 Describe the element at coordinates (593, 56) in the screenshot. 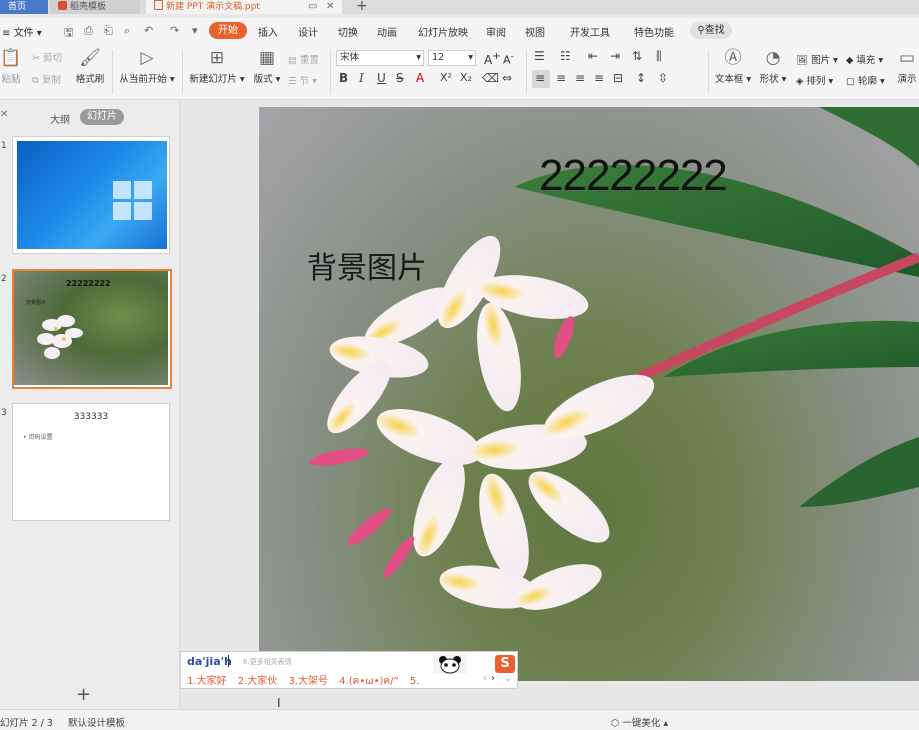

I see `decrease-indent-icon: ⇤` at that location.